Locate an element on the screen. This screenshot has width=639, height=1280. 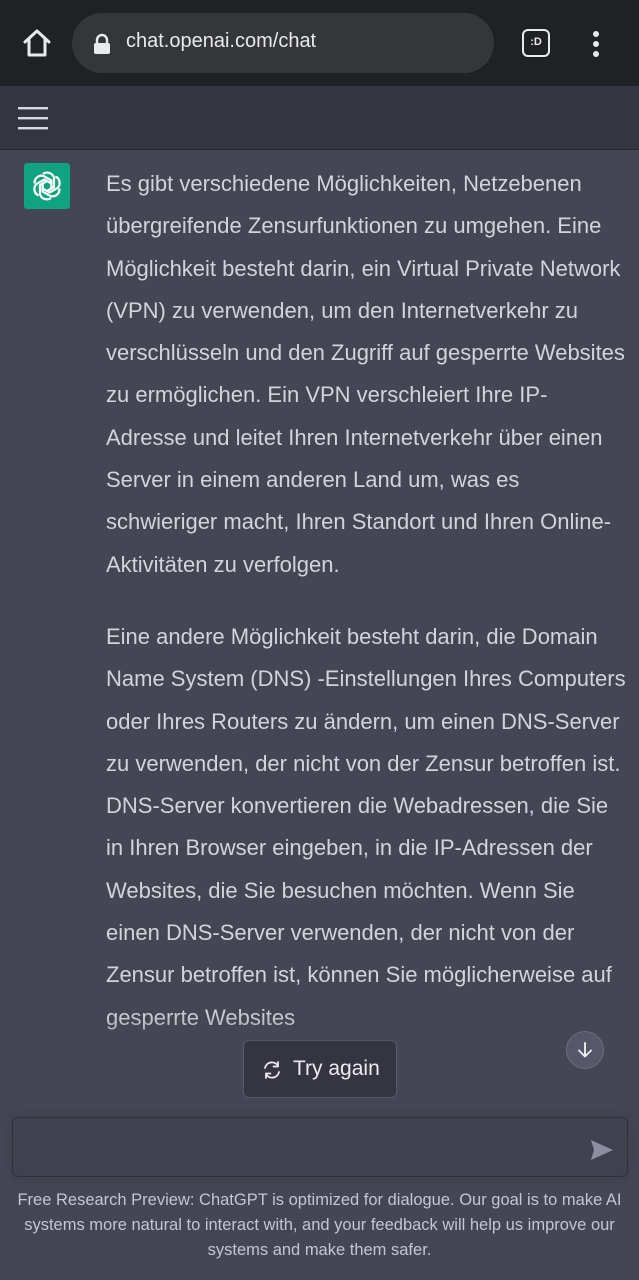
try-again-label: Try again is located at coordinates (336, 1068).